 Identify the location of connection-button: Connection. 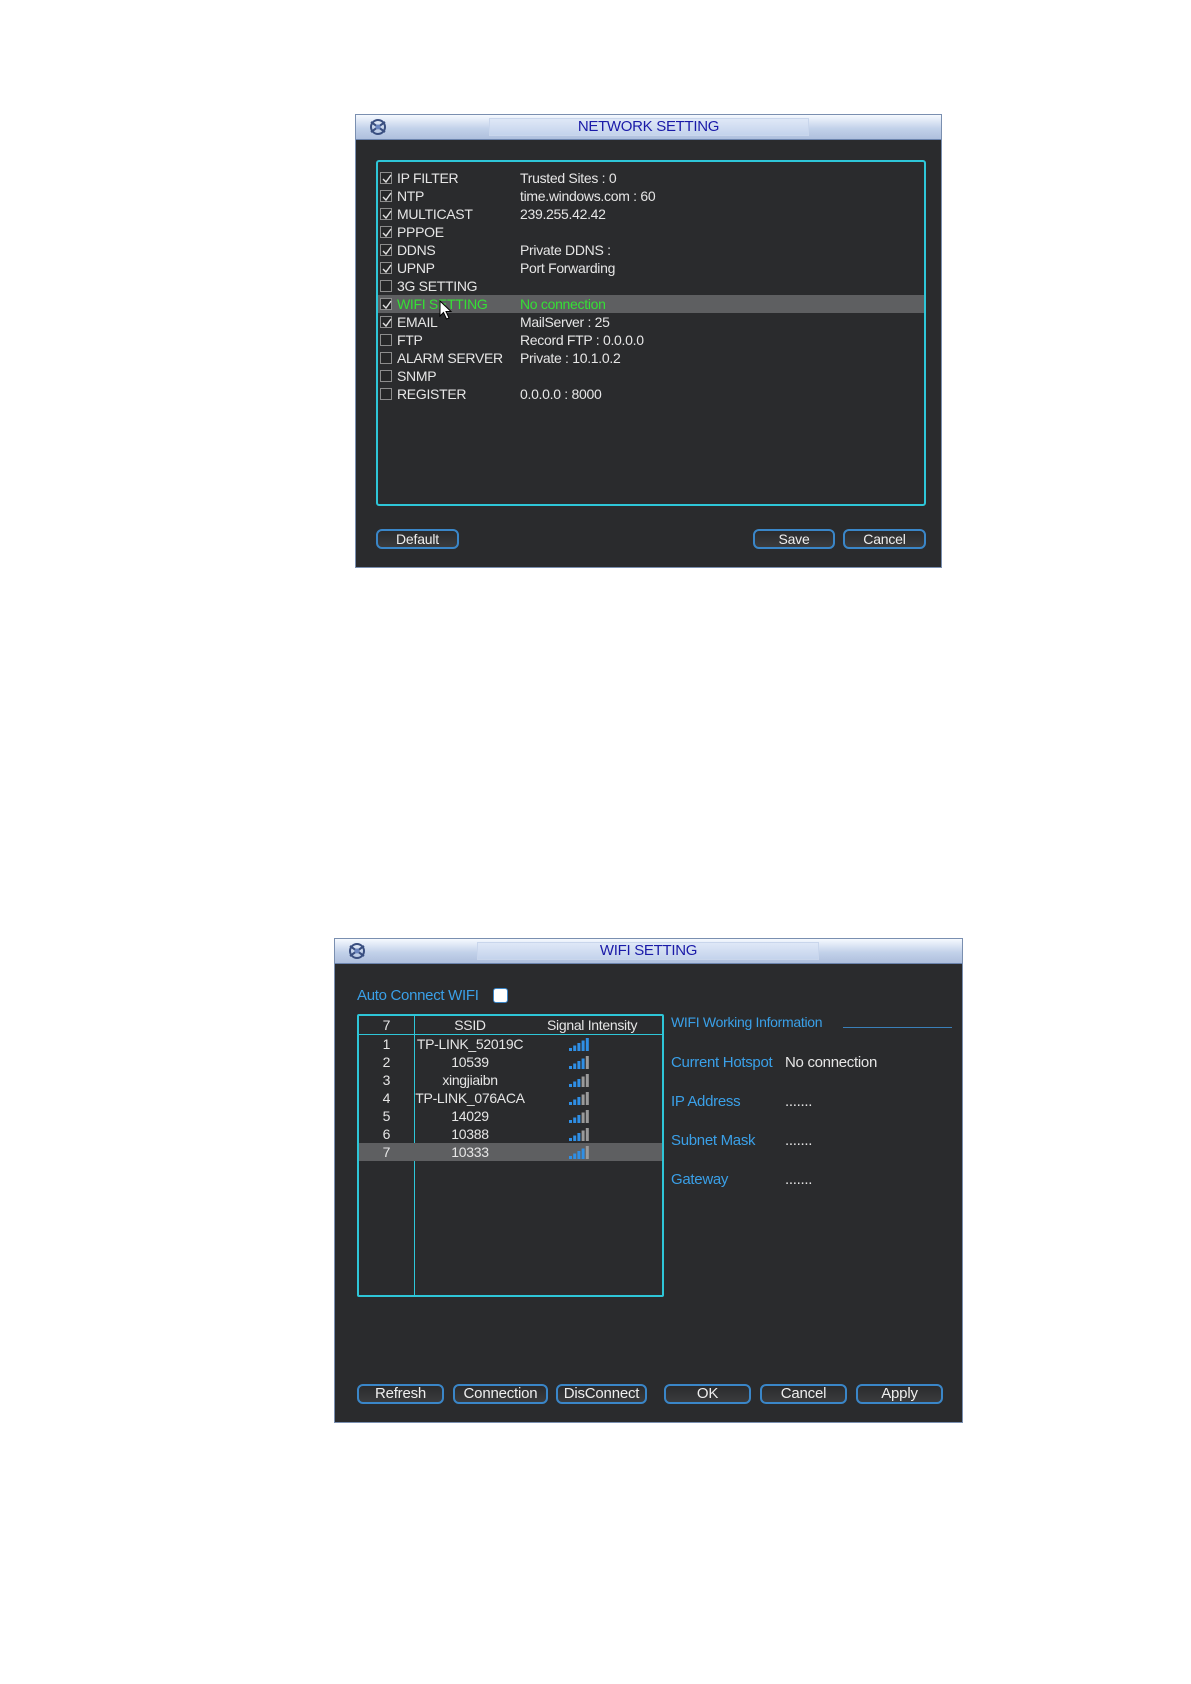
(500, 1394).